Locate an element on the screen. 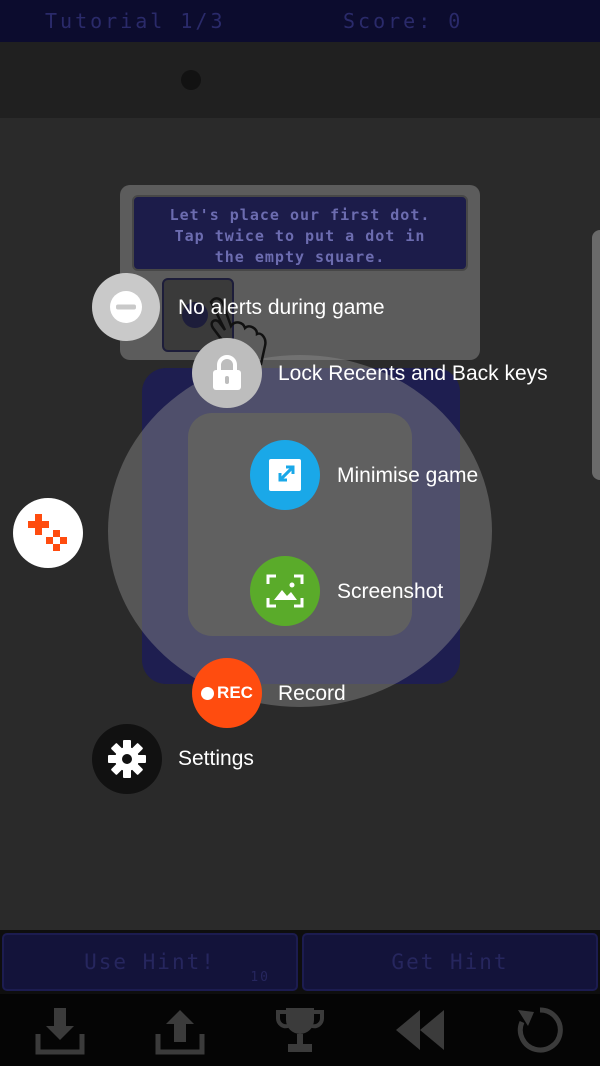  settings-label: Settings is located at coordinates (216, 759).